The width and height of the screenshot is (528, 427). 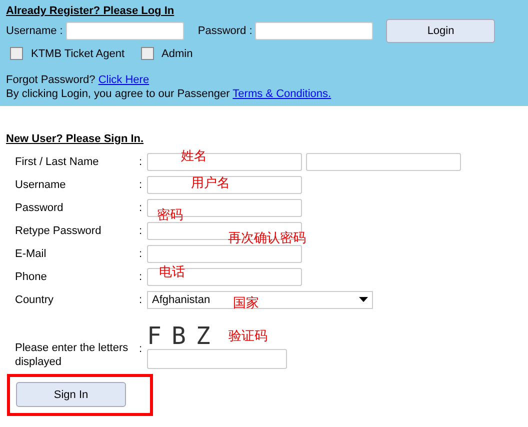 I want to click on field-label: Password, so click(x=39, y=208).